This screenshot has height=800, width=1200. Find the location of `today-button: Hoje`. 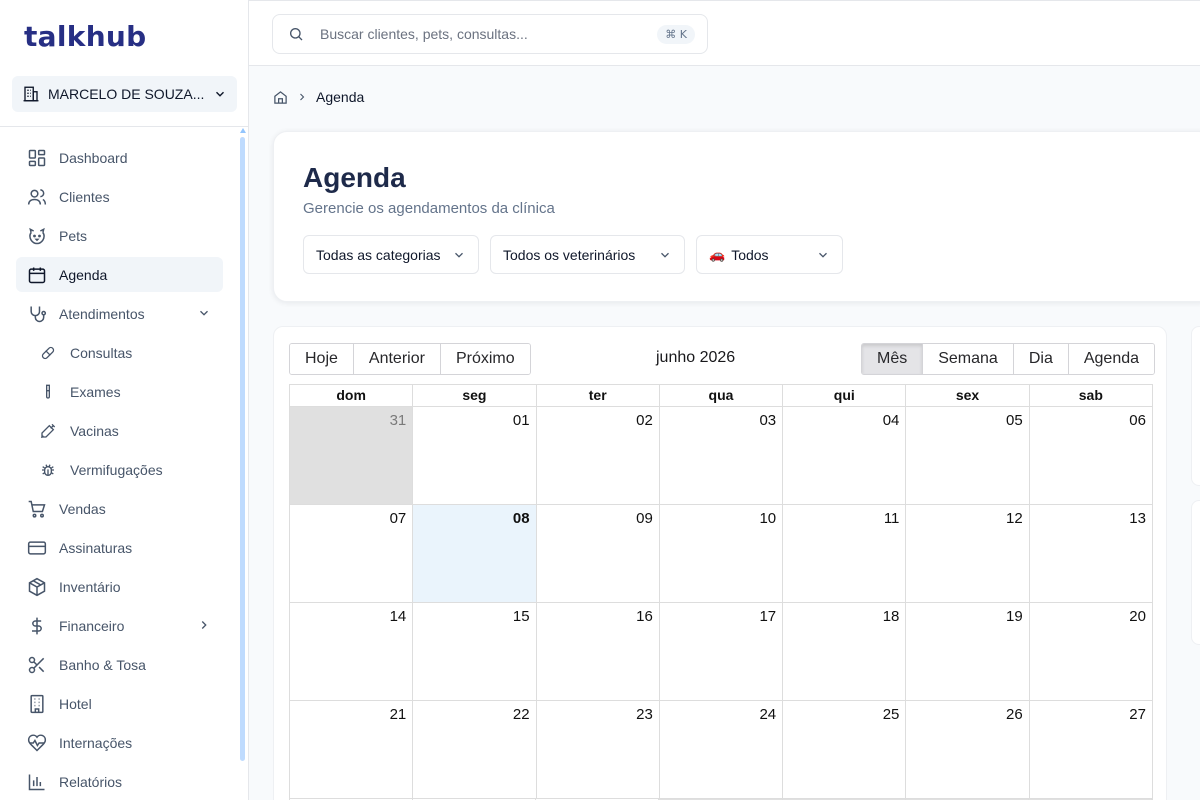

today-button: Hoje is located at coordinates (322, 359).